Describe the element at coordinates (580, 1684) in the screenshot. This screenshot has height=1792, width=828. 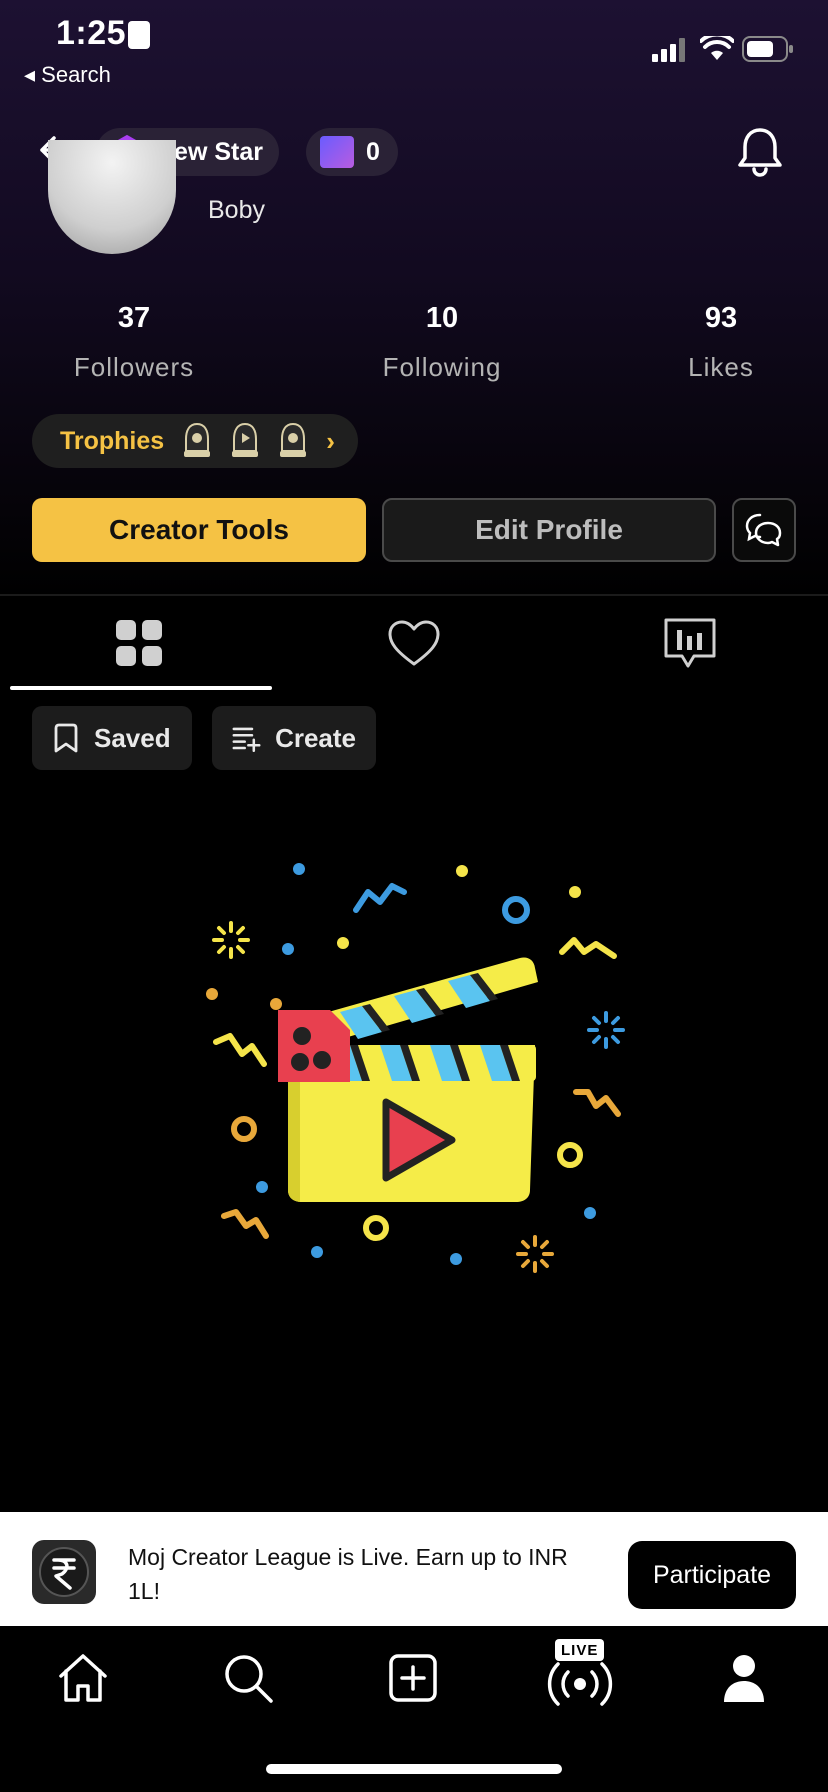
I see `live-icon` at that location.